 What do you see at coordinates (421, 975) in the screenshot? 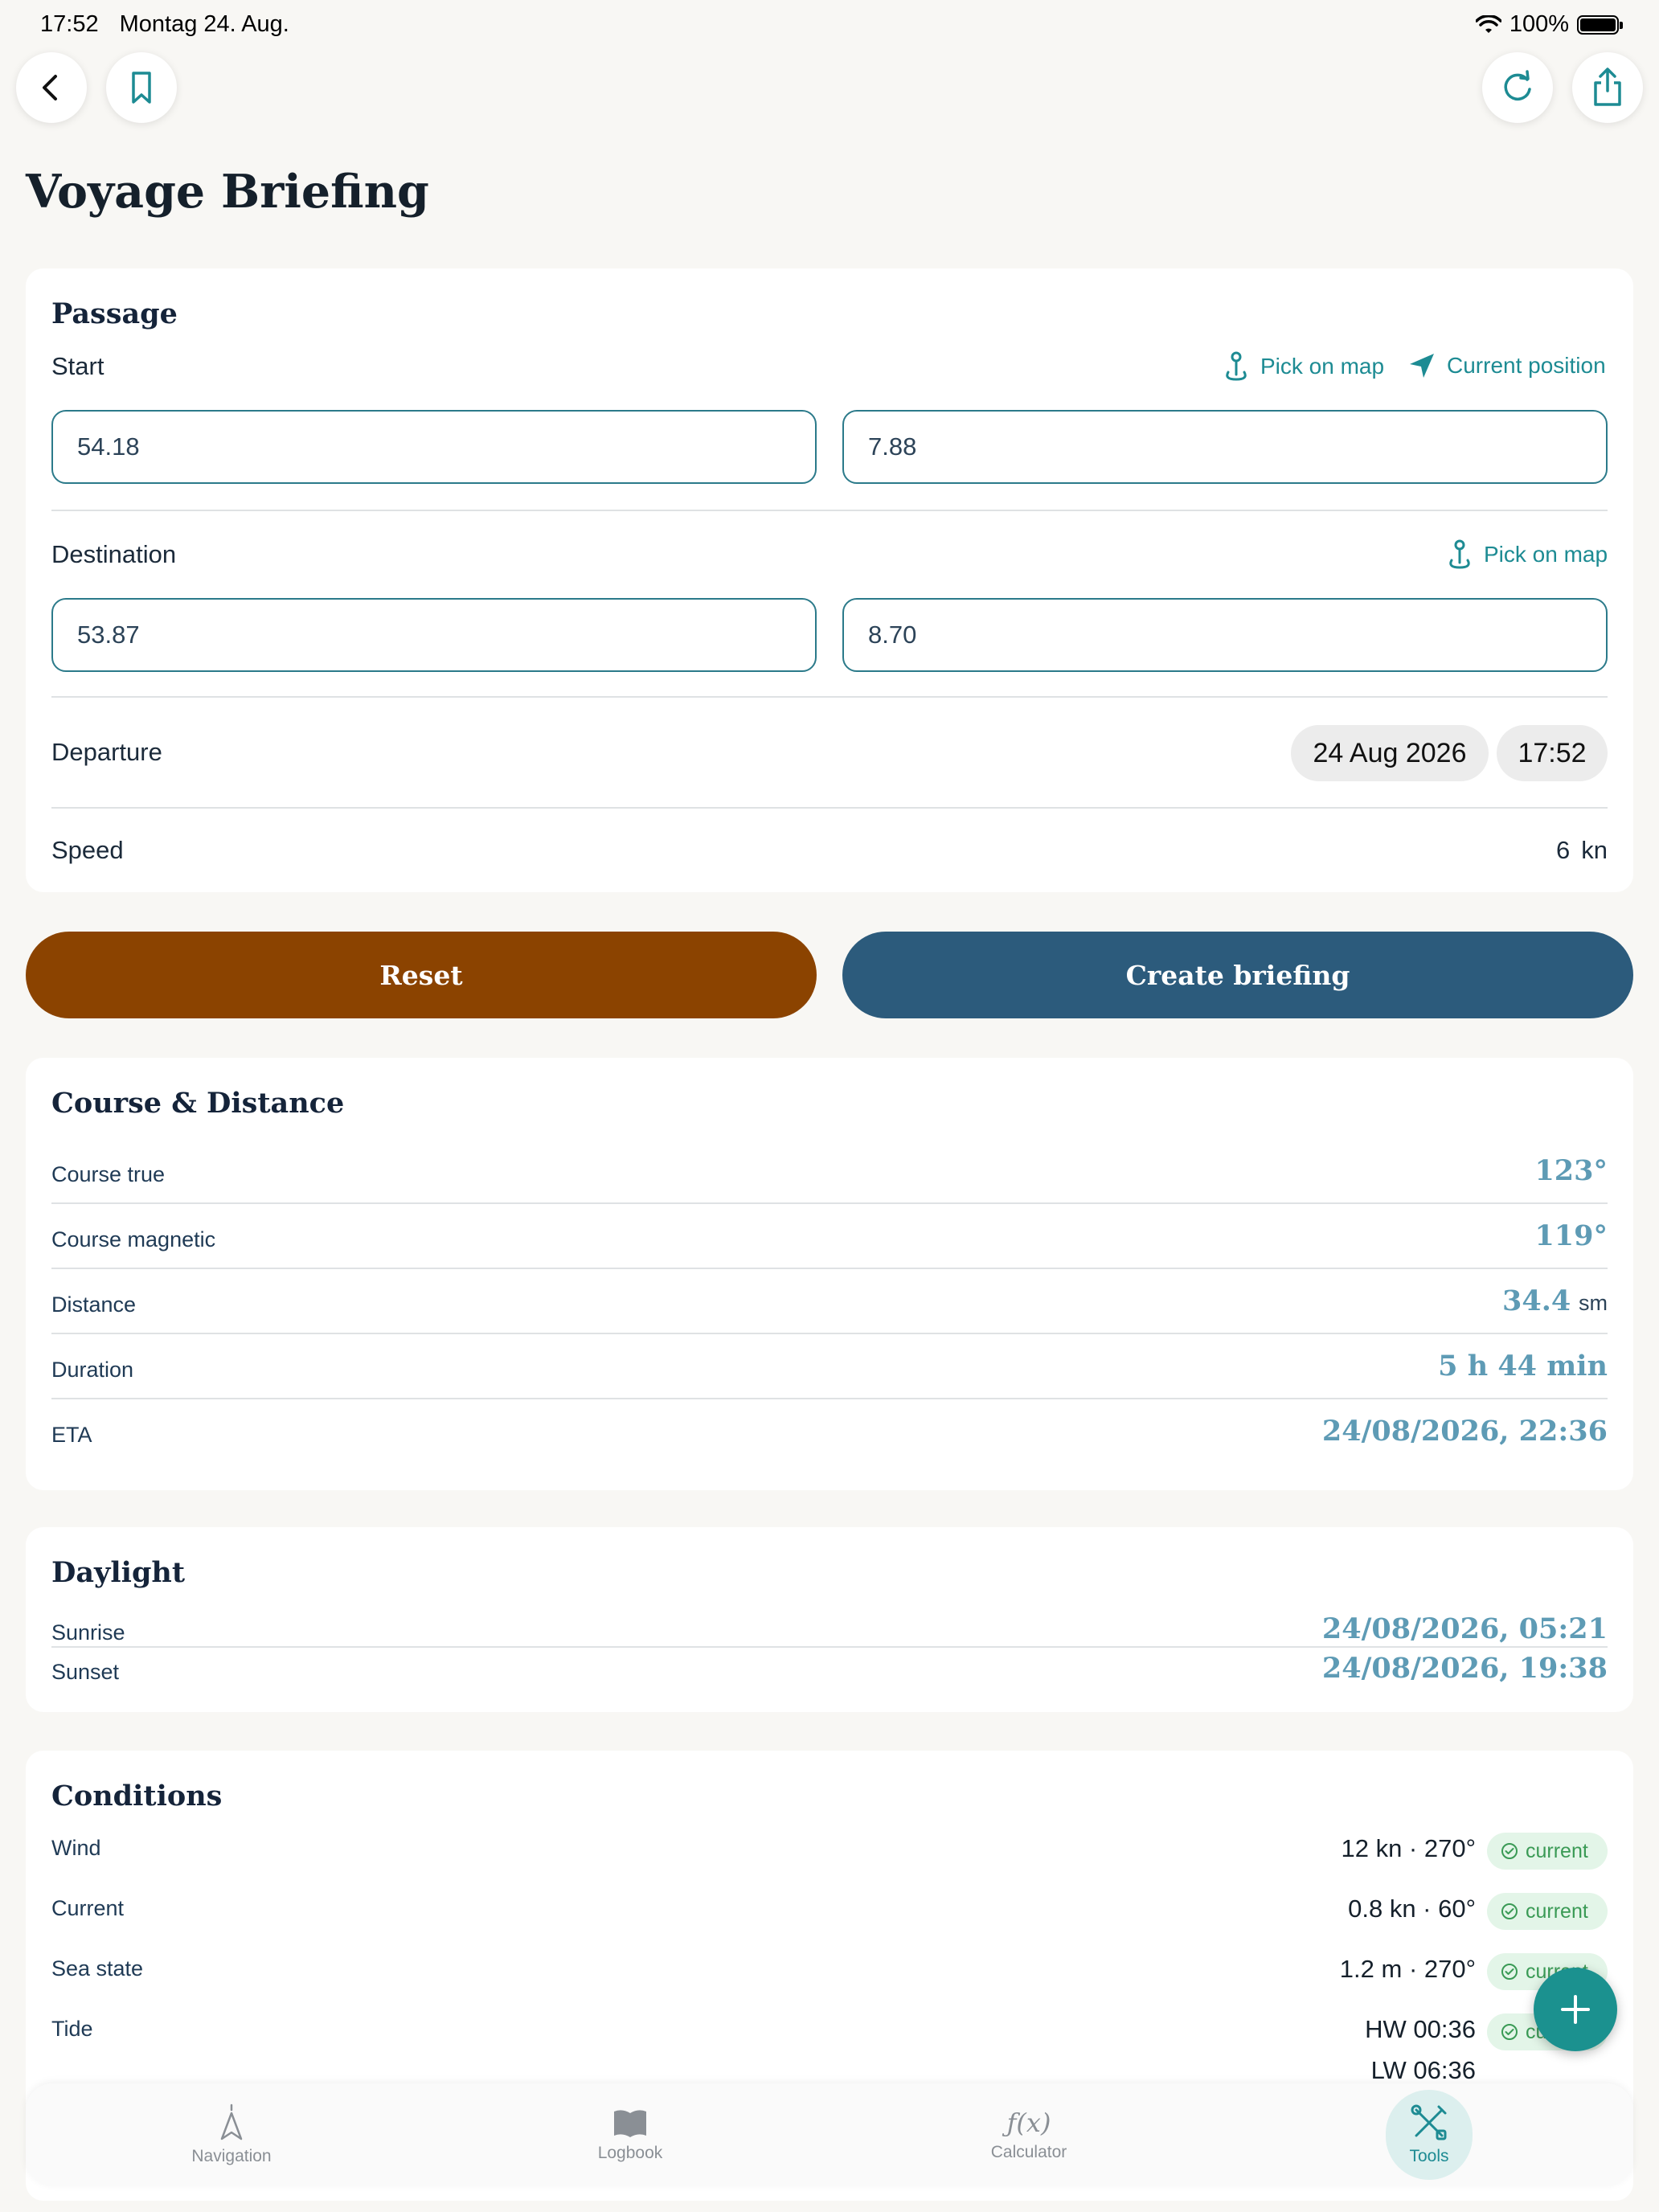
I see `reset-button: Reset` at bounding box center [421, 975].